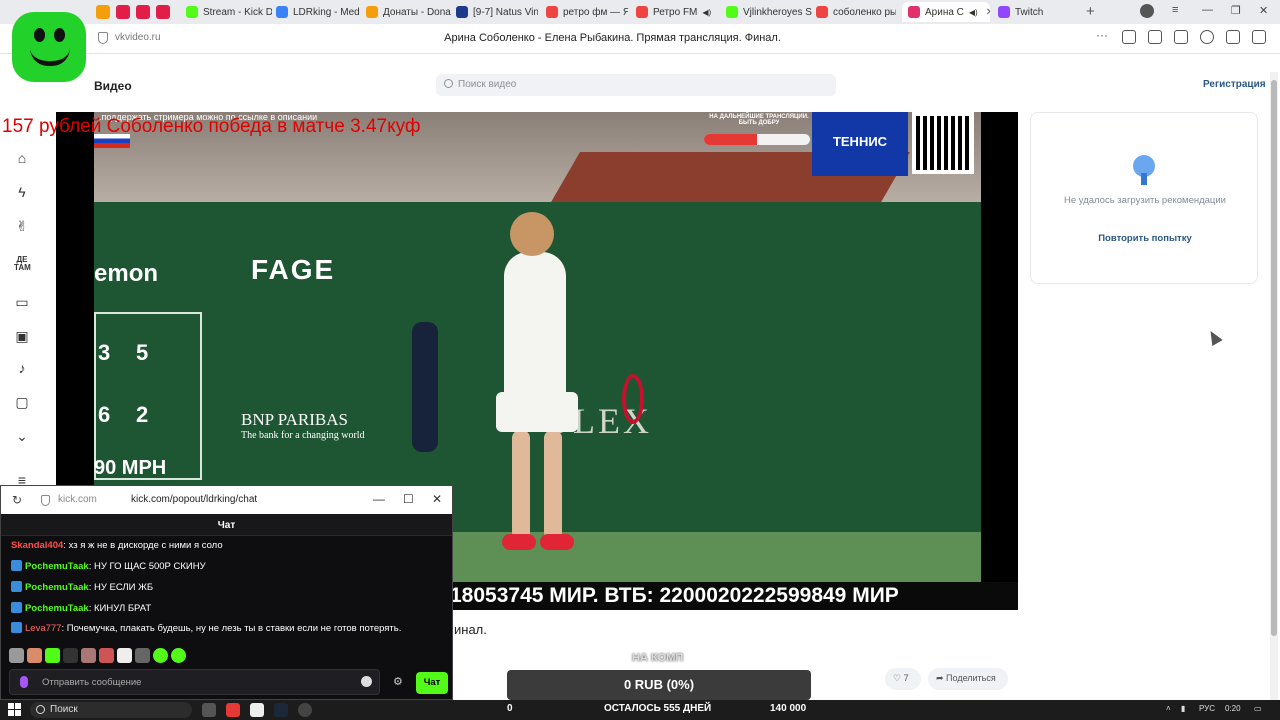 The width and height of the screenshot is (1280, 720). I want to click on bookmark-icon, so click(1129, 37).